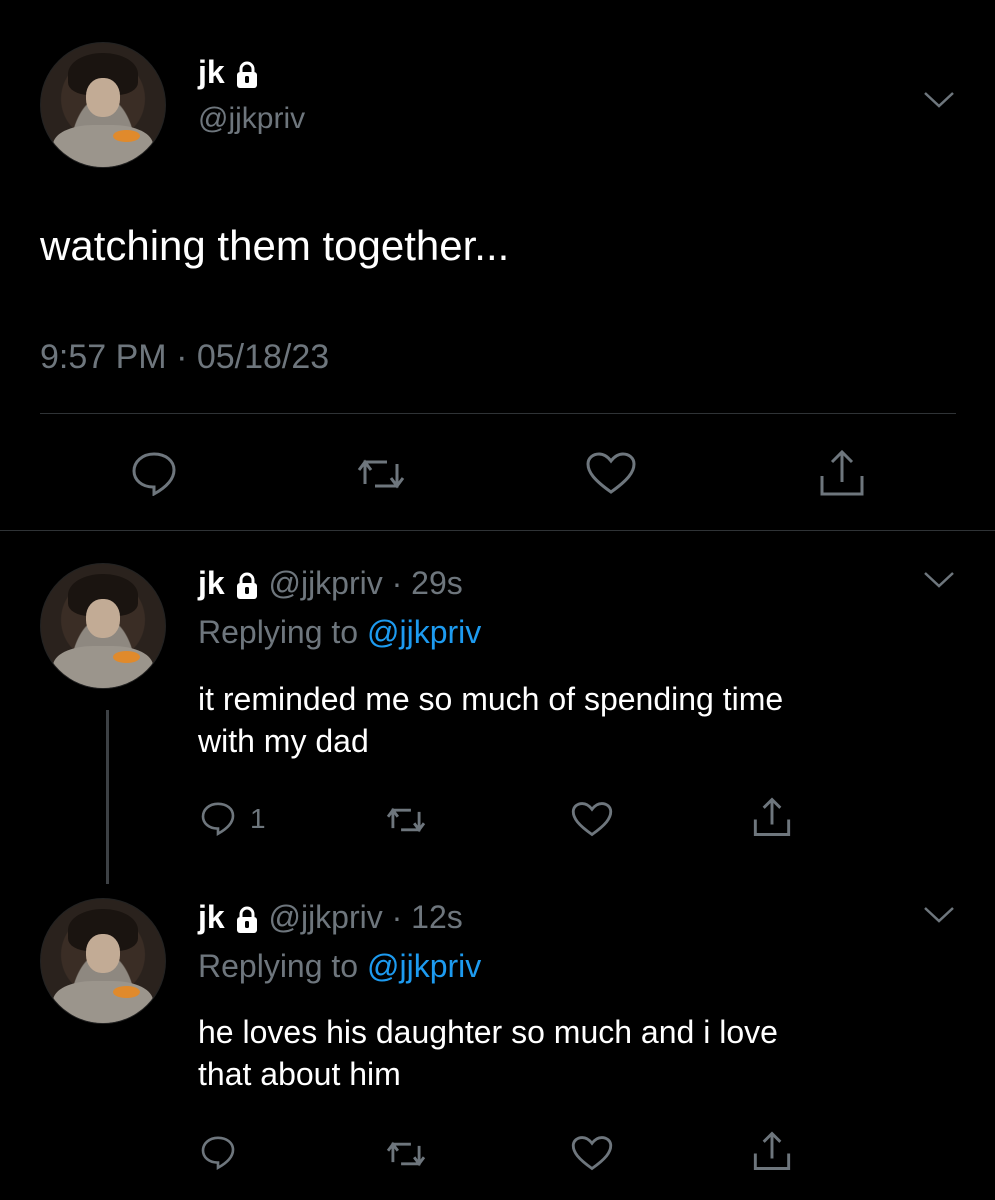  Describe the element at coordinates (251, 119) in the screenshot. I see `handle: @jjkpriv` at that location.